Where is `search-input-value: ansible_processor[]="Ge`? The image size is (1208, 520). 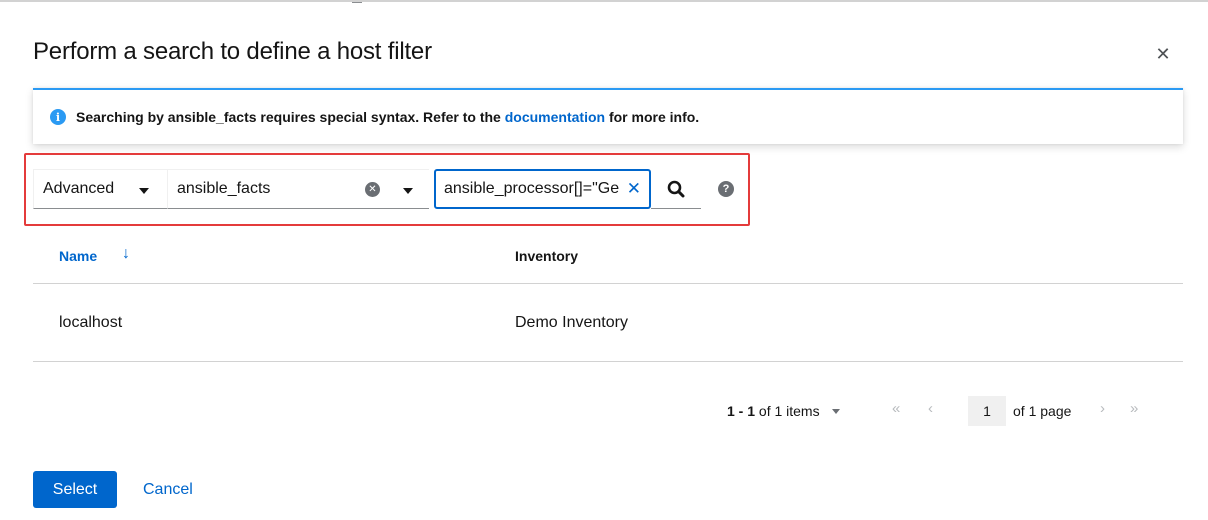
search-input-value: ansible_processor[]="Ge is located at coordinates (532, 188).